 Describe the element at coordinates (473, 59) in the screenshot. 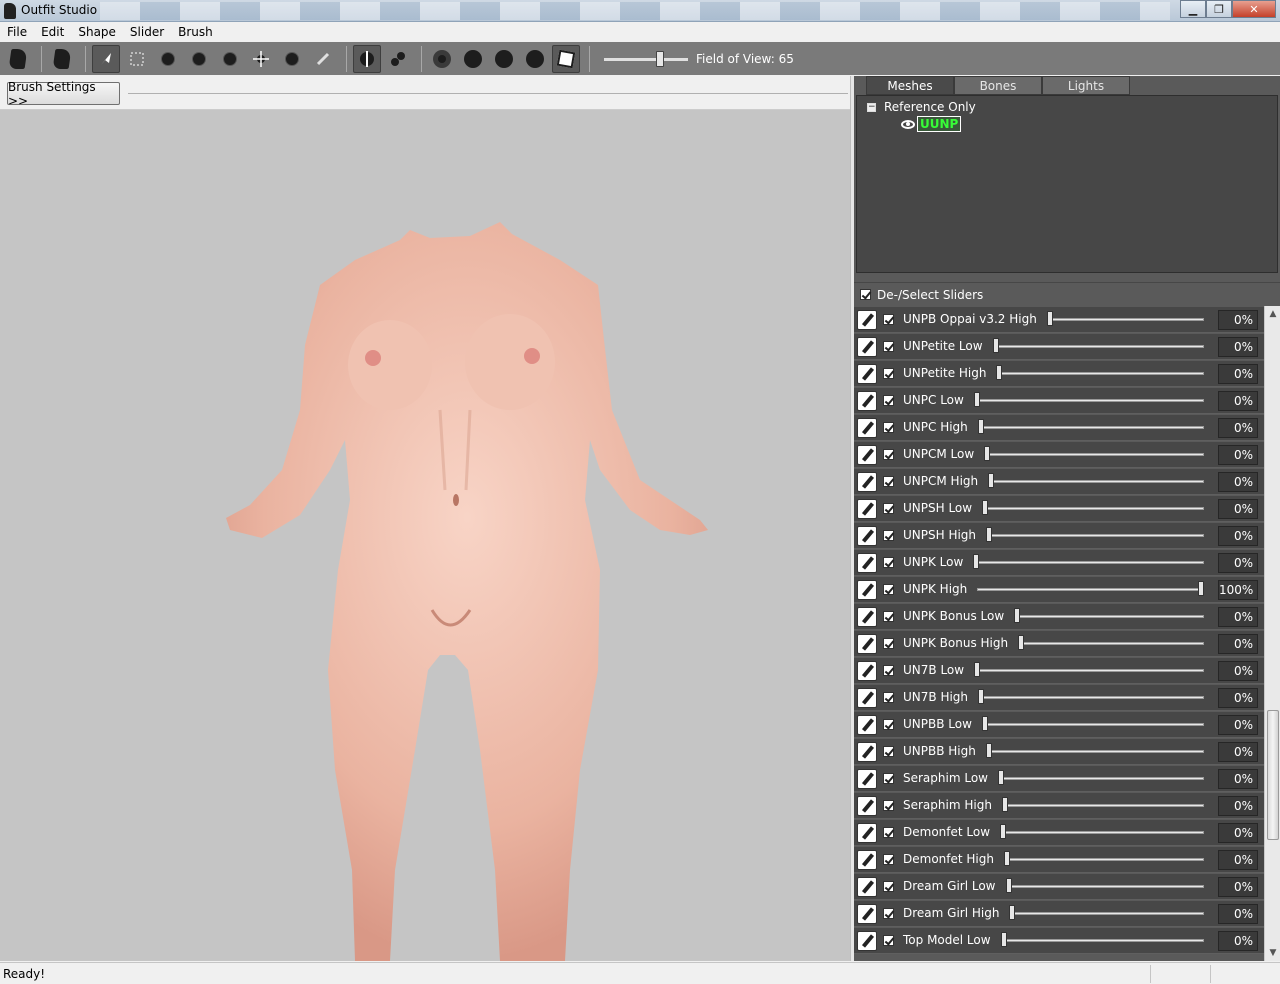

I see `view-back-button` at that location.